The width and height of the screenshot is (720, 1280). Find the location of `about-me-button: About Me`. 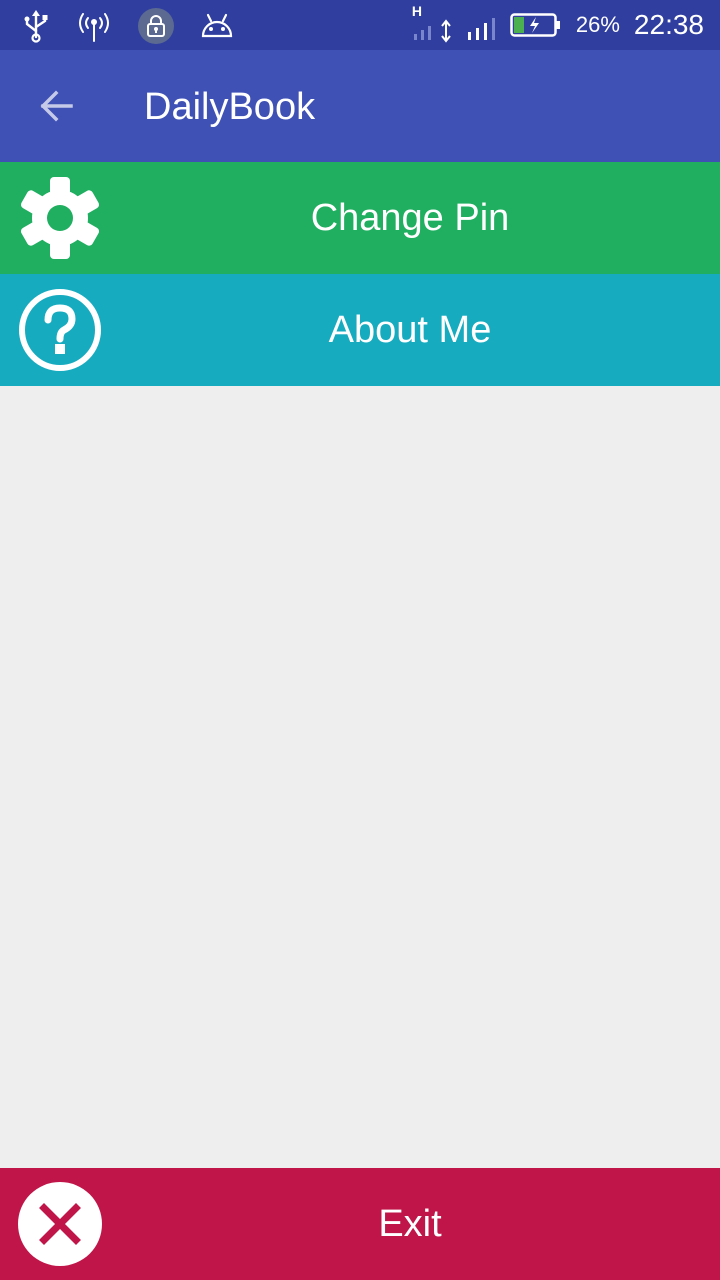

about-me-button: About Me is located at coordinates (360, 330).